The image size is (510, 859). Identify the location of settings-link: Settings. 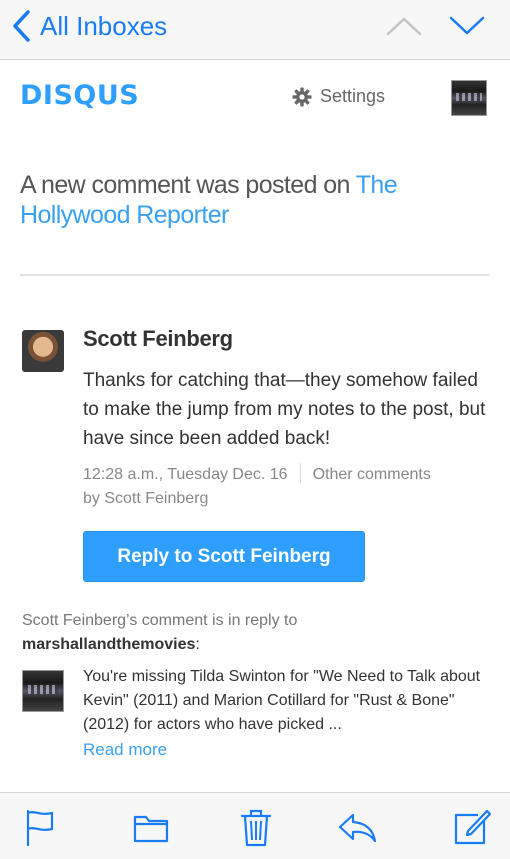
(338, 96).